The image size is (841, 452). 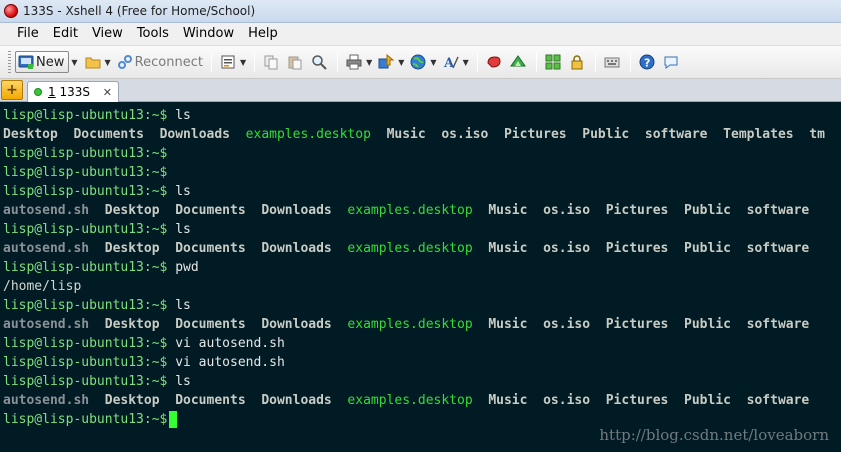 I want to click on output-text: /home/lisp, so click(x=42, y=286).